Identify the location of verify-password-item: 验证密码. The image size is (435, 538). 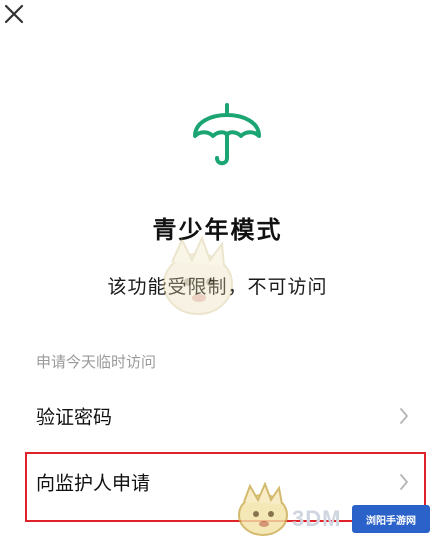
(217, 416).